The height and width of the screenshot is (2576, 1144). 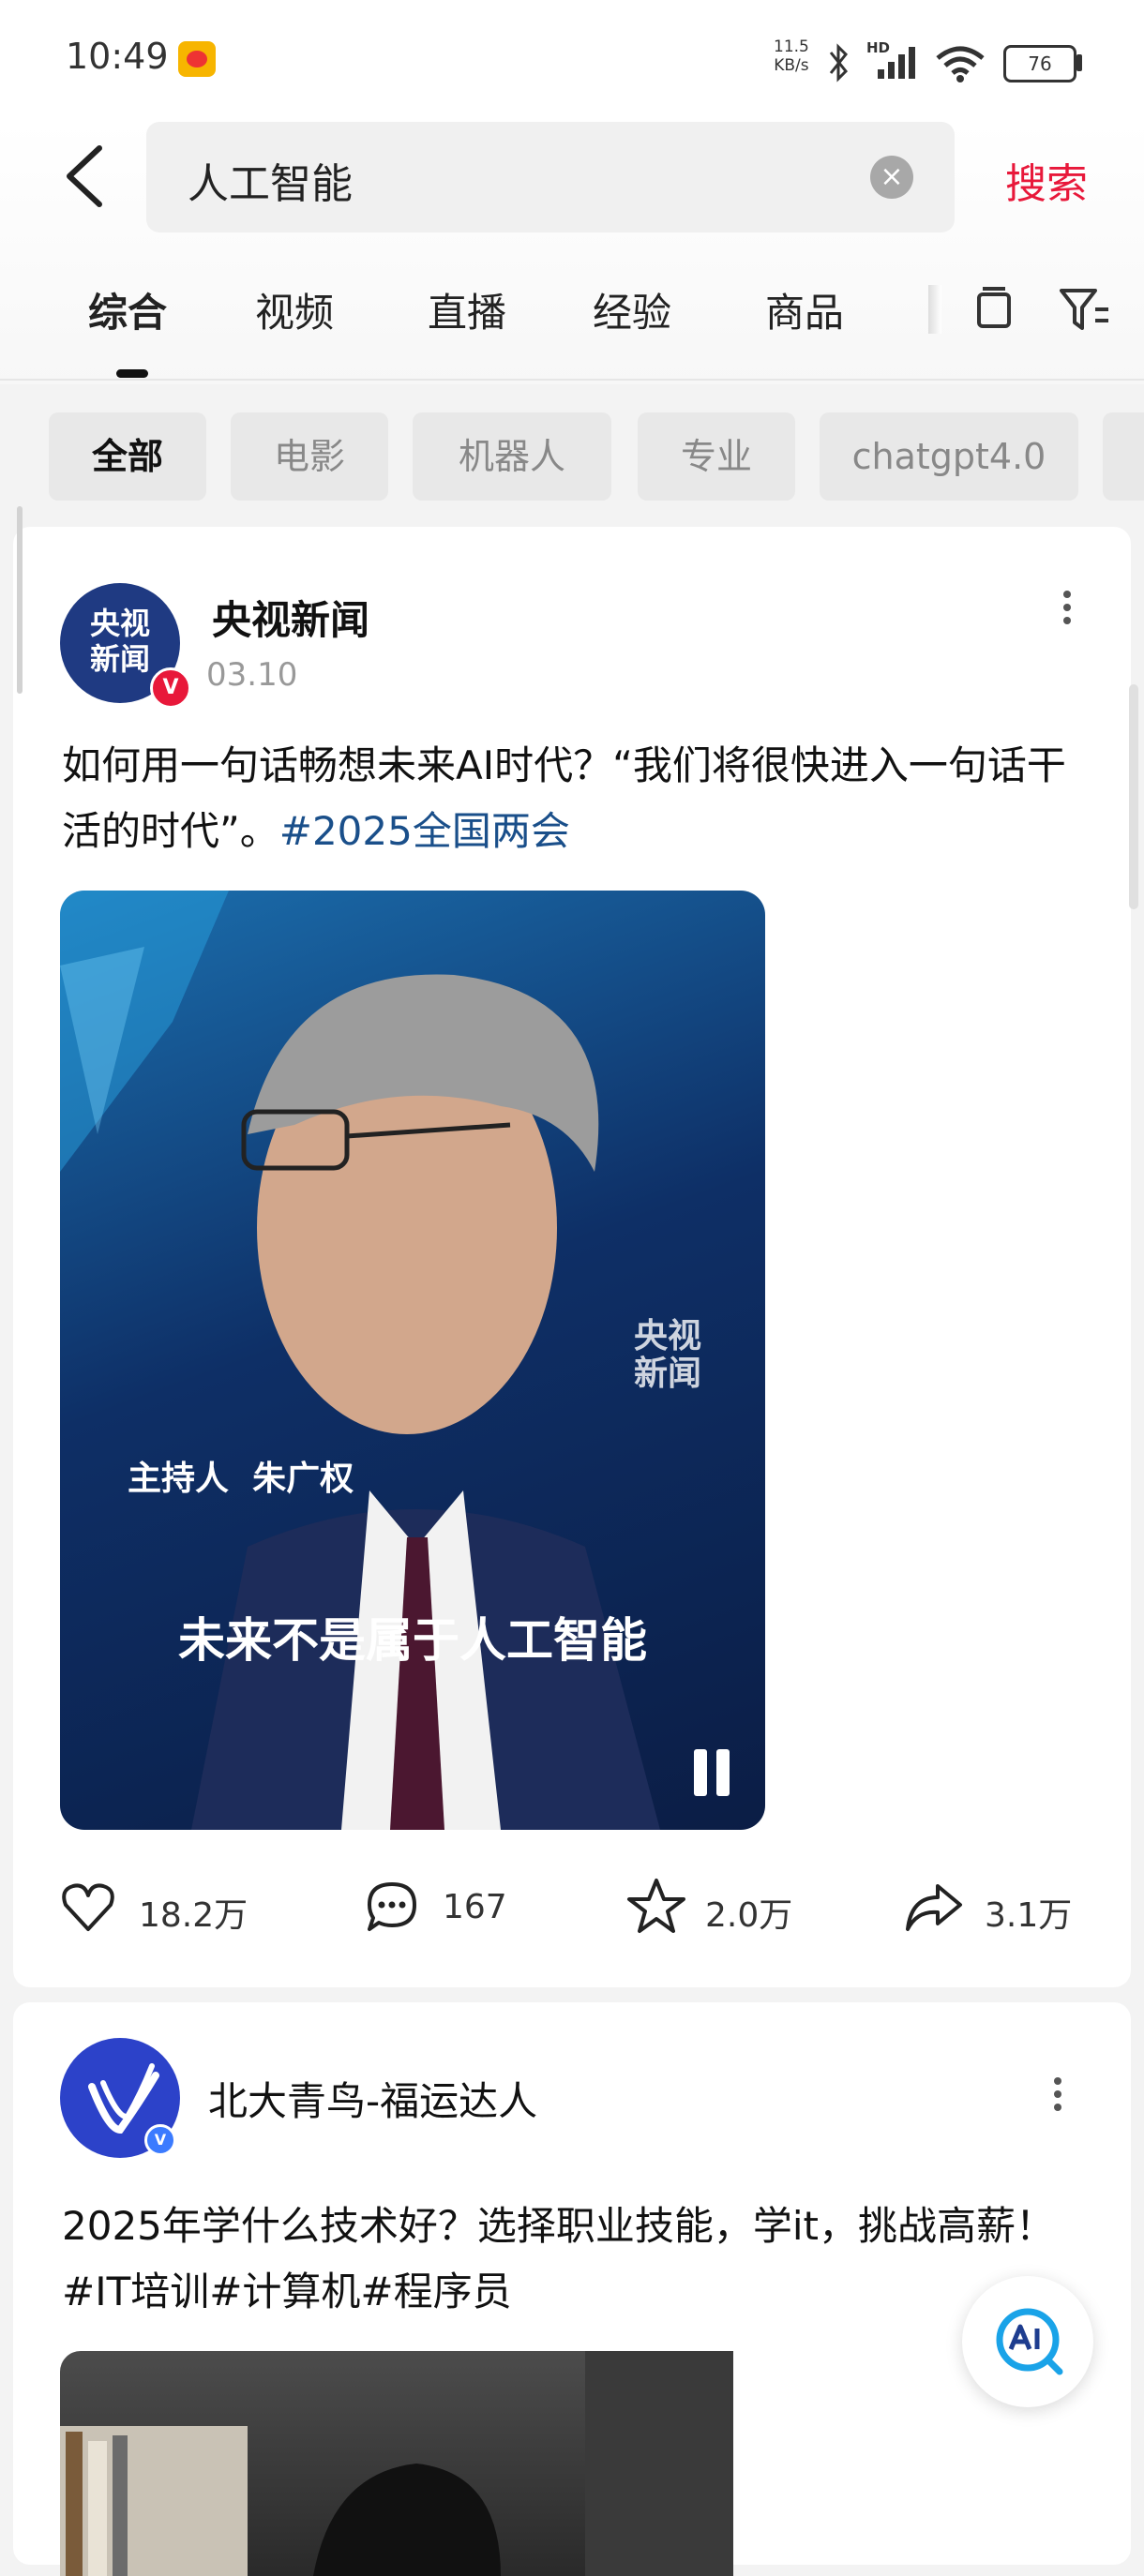 I want to click on battery-level: 76, so click(x=1040, y=64).